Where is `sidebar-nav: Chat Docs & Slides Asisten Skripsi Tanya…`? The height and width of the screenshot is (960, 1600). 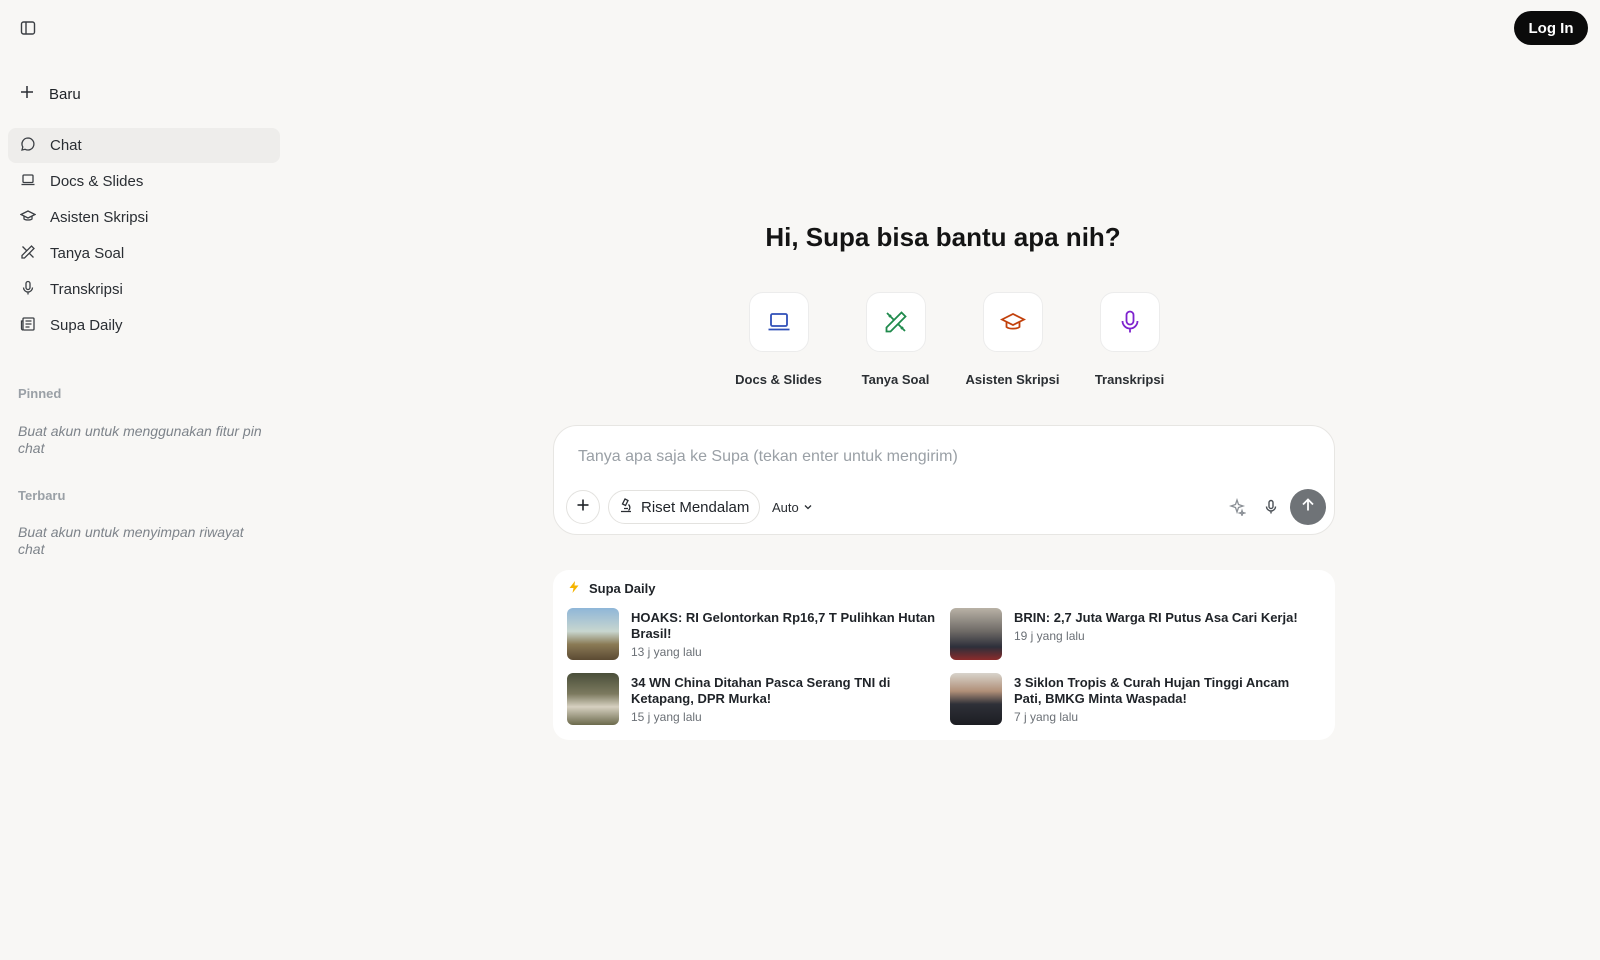 sidebar-nav: Chat Docs & Slides Asisten Skripsi Tanya… is located at coordinates (144, 236).